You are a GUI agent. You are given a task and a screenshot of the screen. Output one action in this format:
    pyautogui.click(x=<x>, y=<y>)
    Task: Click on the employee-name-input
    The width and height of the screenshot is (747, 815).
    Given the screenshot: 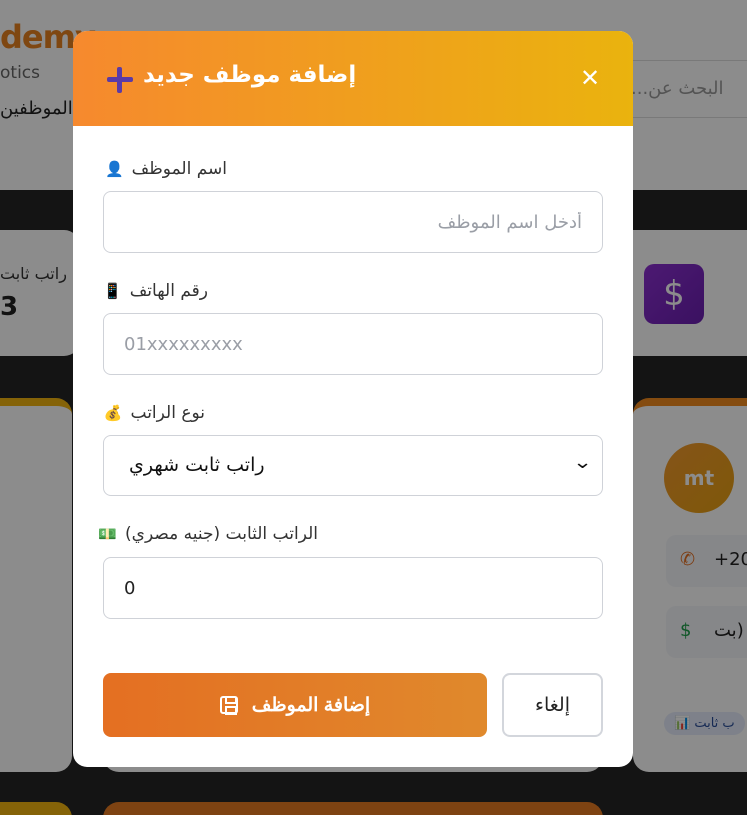 What is the action you would take?
    pyautogui.click(x=353, y=222)
    